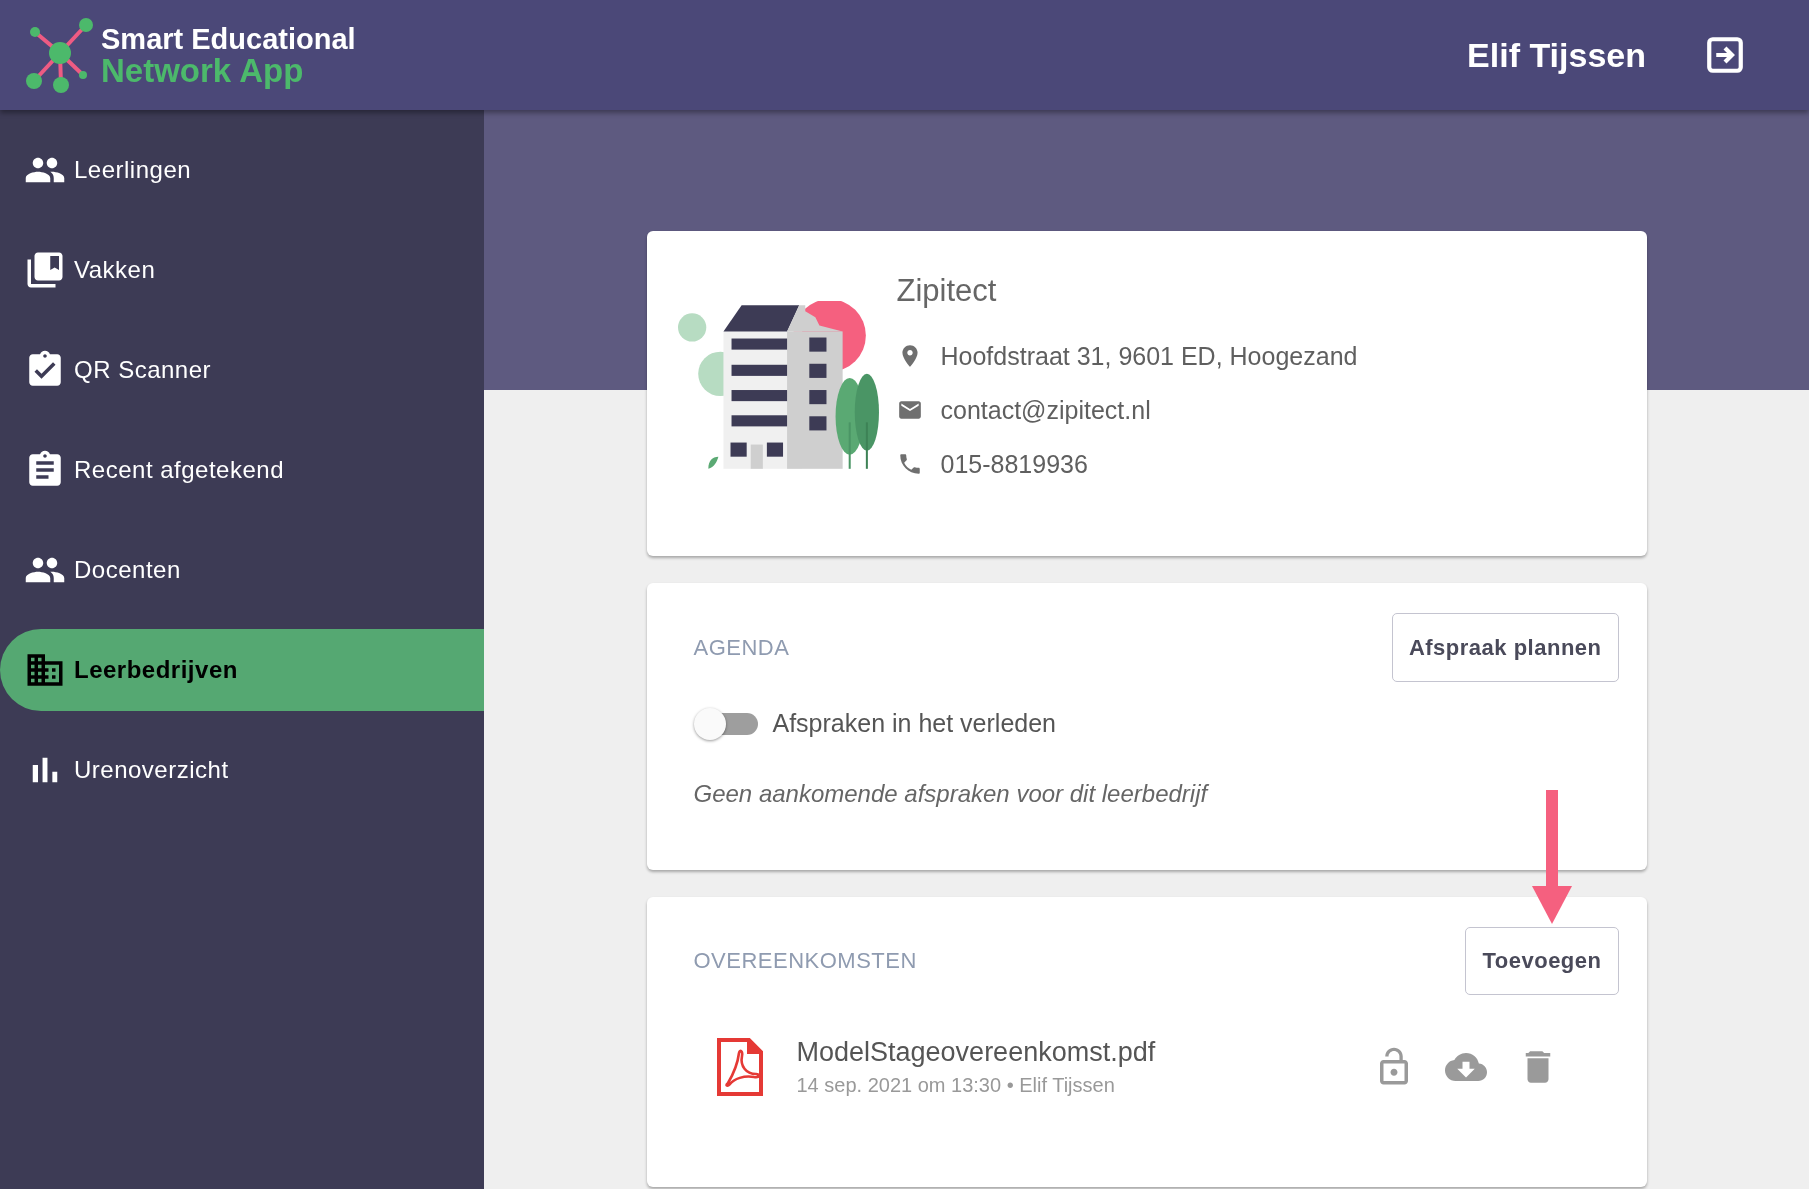 The height and width of the screenshot is (1189, 1809). I want to click on sidebar-item: Recent afgetekend, so click(242, 470).